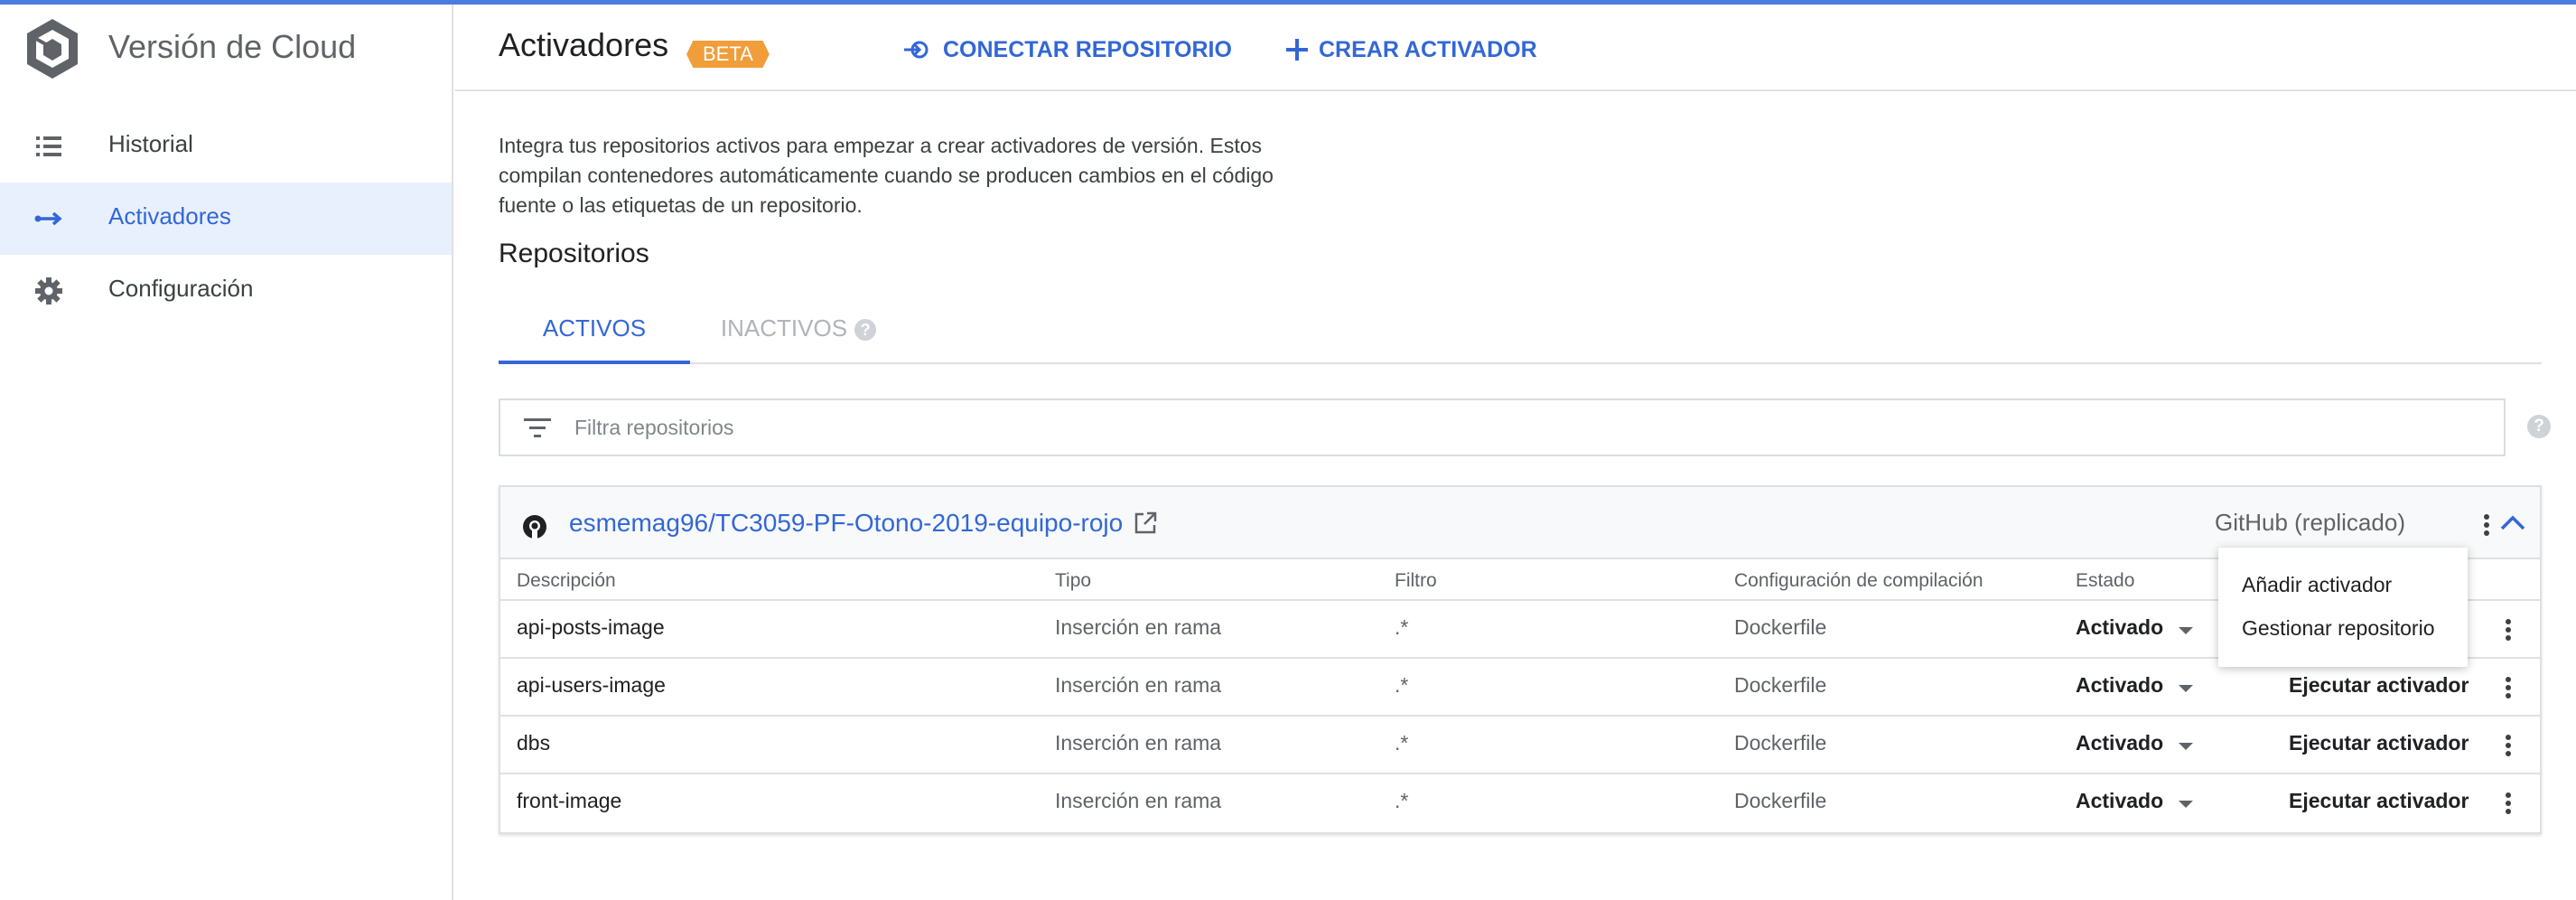  Describe the element at coordinates (591, 627) in the screenshot. I see `row-description: api-posts-image` at that location.